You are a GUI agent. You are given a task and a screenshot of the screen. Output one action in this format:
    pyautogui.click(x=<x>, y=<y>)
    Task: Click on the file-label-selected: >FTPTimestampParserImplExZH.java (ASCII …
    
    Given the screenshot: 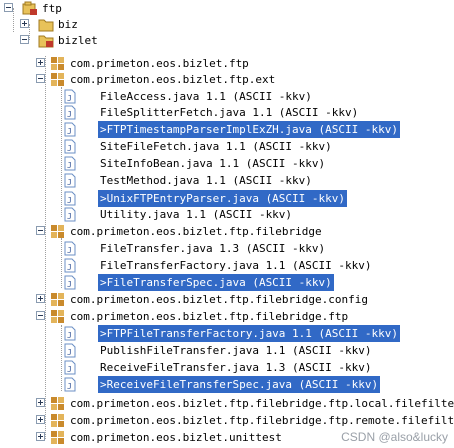 What is the action you would take?
    pyautogui.click(x=249, y=129)
    